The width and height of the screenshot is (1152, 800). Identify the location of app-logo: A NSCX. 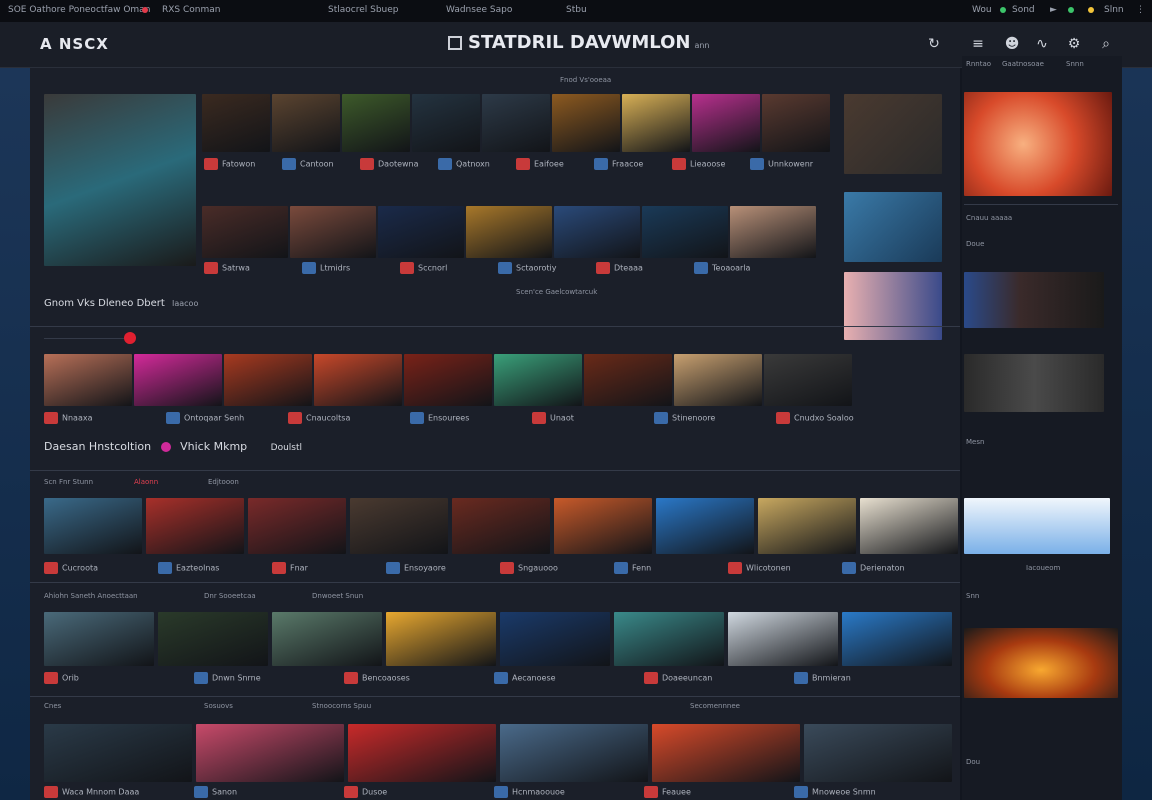
(74, 44).